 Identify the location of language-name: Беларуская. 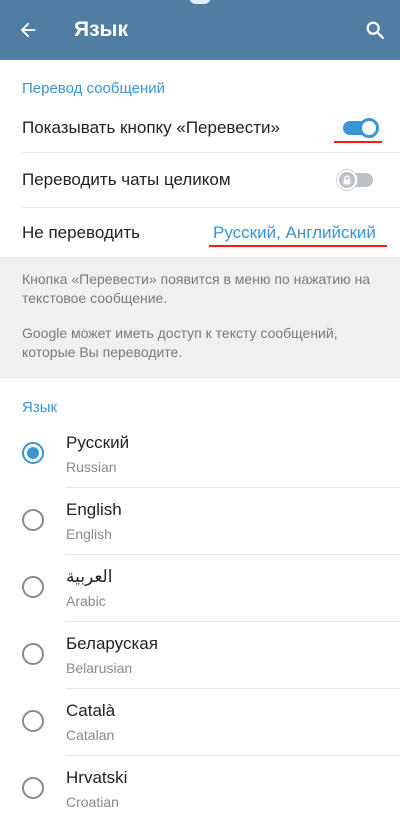
(112, 643).